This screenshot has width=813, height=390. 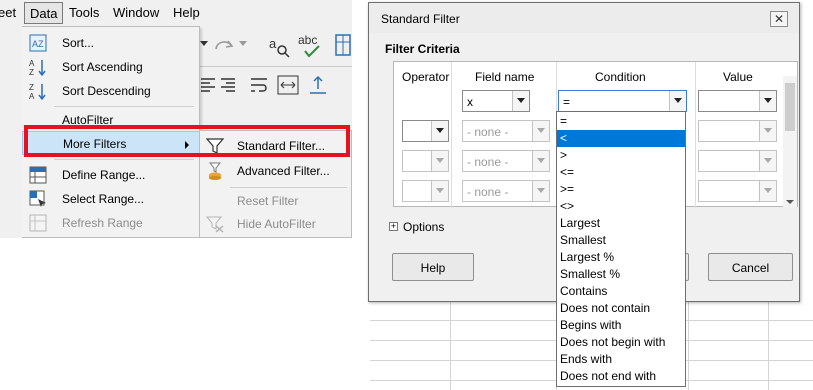 What do you see at coordinates (420, 19) in the screenshot?
I see `dialog-title: Standard Filter` at bounding box center [420, 19].